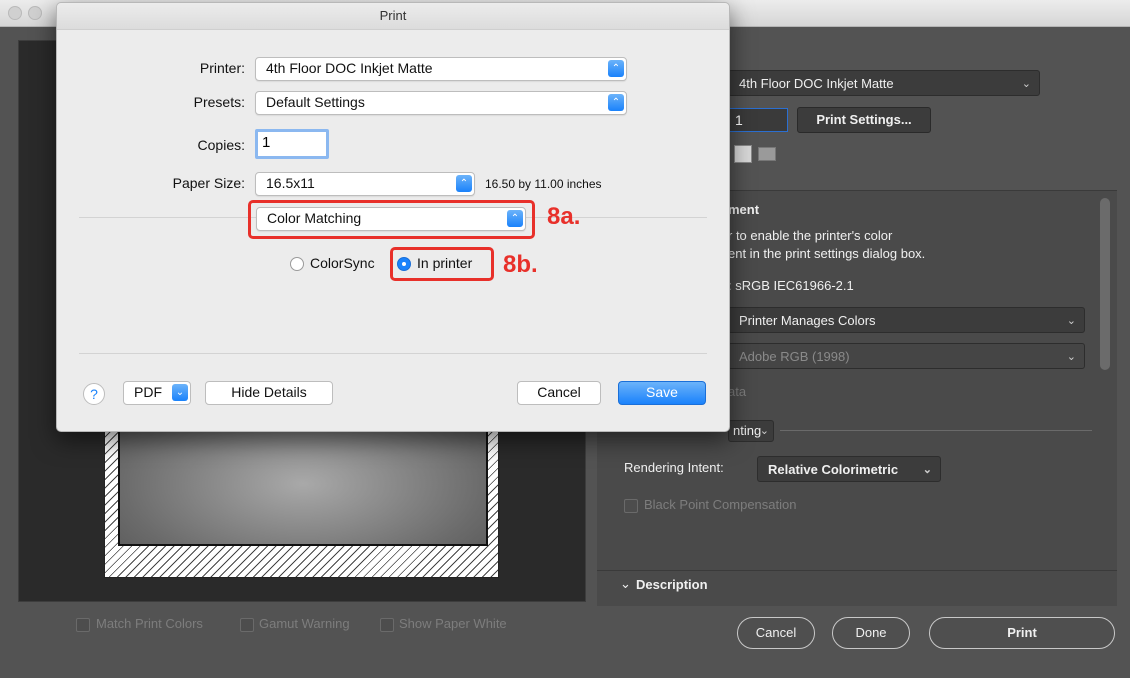 This screenshot has height=678, width=1130. I want to click on document-profile: : sRGB IEC61966-2.1, so click(791, 285).